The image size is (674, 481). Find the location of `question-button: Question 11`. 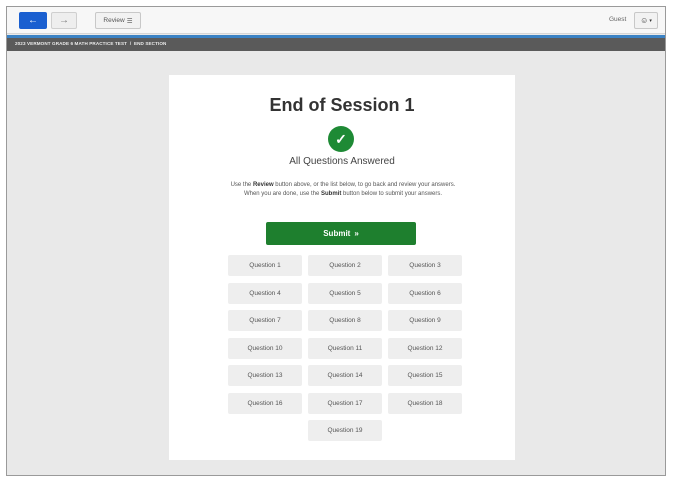

question-button: Question 11 is located at coordinates (345, 348).